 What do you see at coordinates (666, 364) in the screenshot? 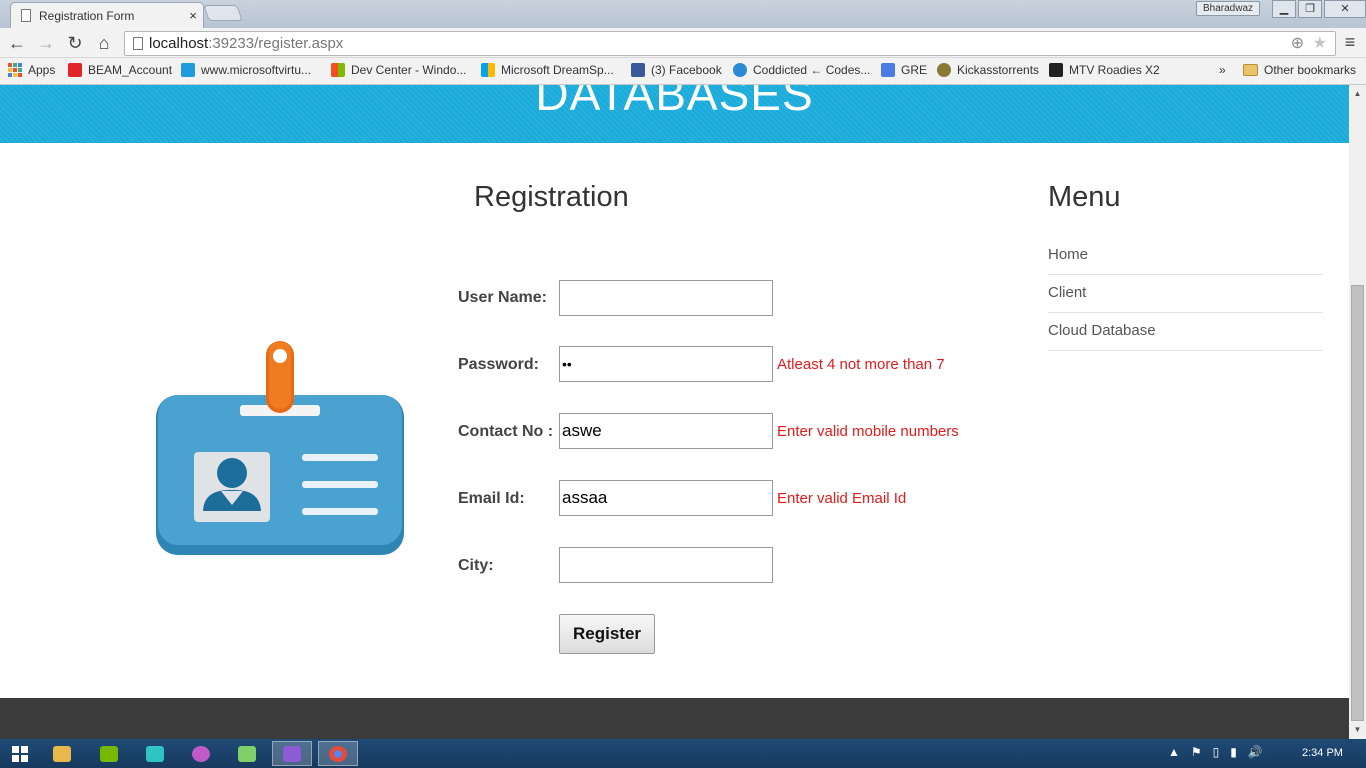
I see `password-input: ••` at bounding box center [666, 364].